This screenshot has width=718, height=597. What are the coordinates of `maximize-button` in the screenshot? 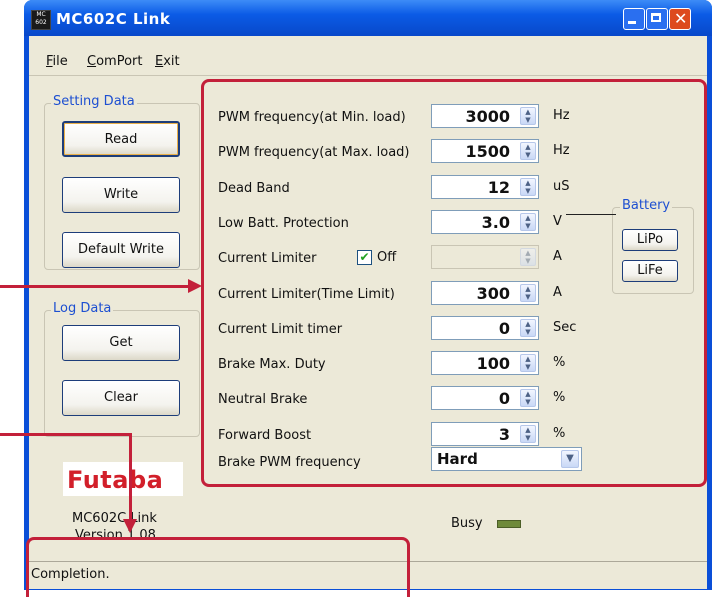 It's located at (657, 19).